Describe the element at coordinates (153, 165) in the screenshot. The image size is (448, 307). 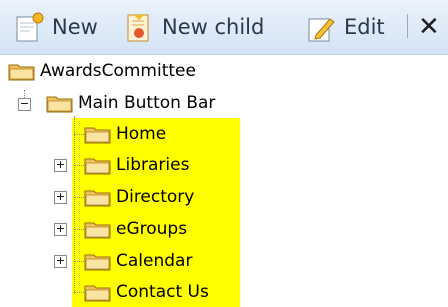
I see `tree-node-label: Libraries` at that location.